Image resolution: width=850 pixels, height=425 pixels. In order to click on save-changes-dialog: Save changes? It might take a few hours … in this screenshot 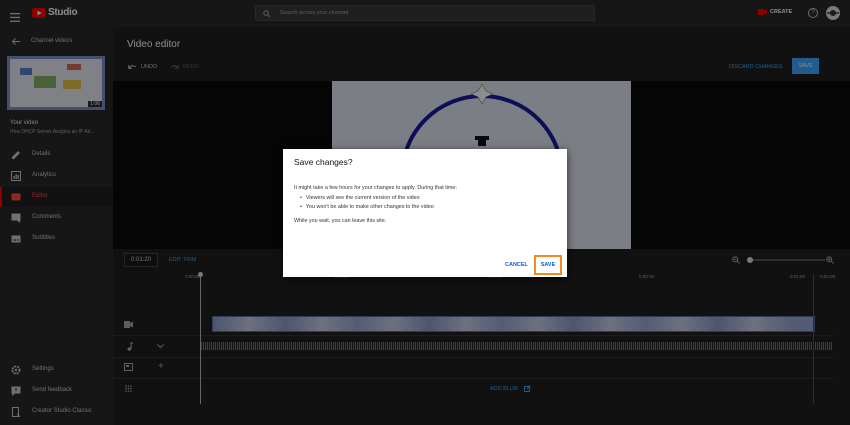, I will do `click(425, 213)`.